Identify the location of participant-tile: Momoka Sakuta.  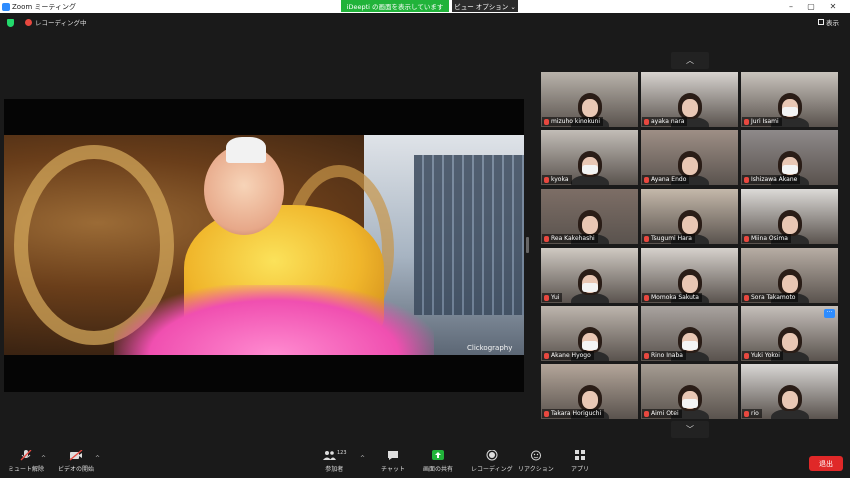
(689, 275).